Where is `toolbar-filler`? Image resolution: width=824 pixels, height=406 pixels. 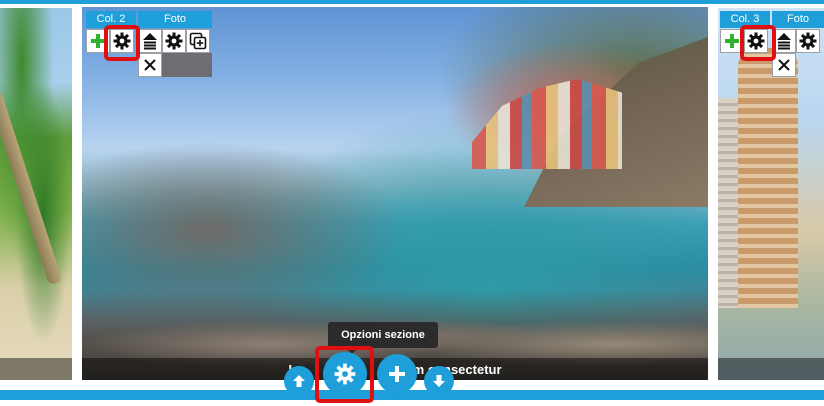
toolbar-filler is located at coordinates (187, 65).